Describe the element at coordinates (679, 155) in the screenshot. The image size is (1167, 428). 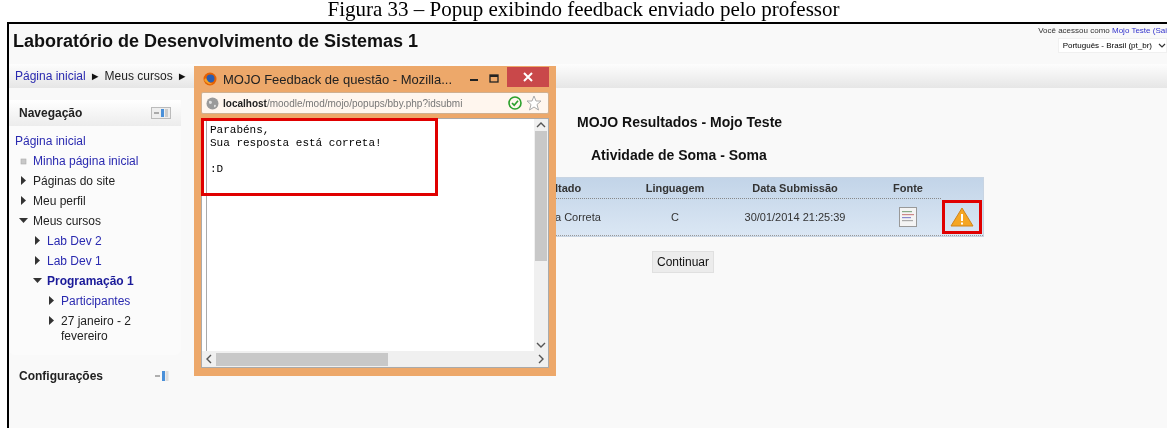
I see `activity-title: Atividade de Soma - Soma` at that location.